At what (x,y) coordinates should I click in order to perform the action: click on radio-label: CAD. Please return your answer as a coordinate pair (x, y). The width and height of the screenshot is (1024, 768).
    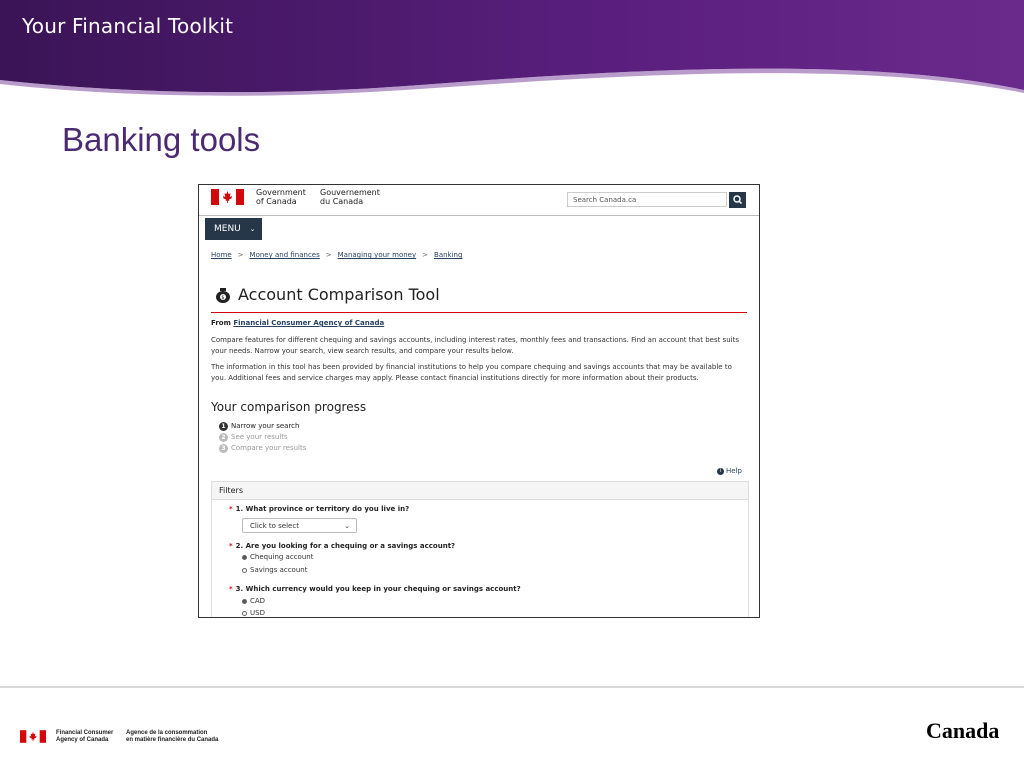
    Looking at the image, I should click on (258, 601).